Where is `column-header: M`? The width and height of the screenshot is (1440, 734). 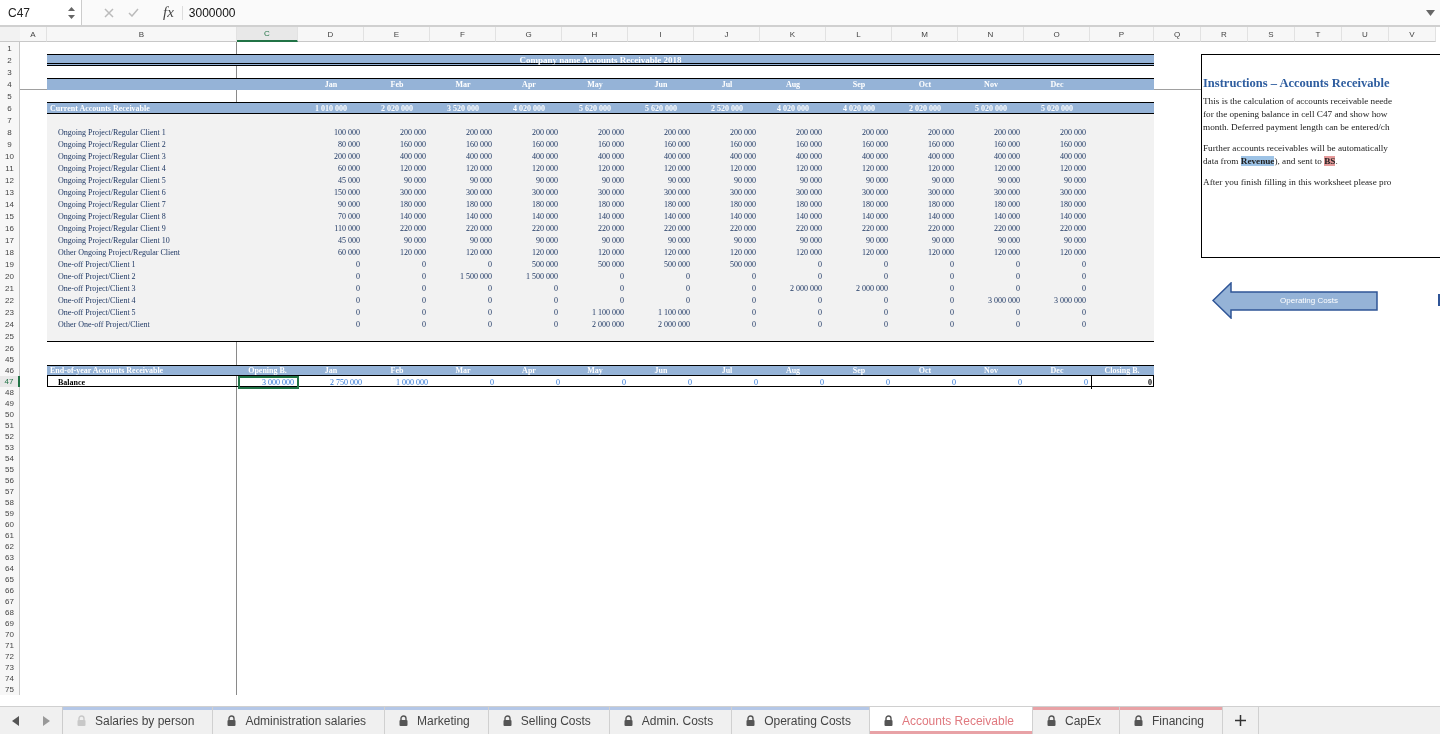 column-header: M is located at coordinates (925, 34).